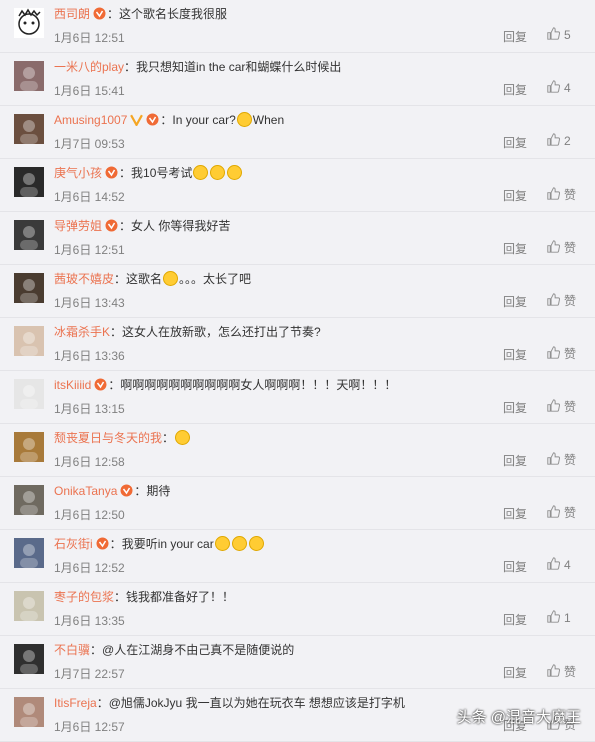 This screenshot has width=595, height=742. What do you see at coordinates (89, 515) in the screenshot?
I see `comment-date: 1月6日 12:50` at bounding box center [89, 515].